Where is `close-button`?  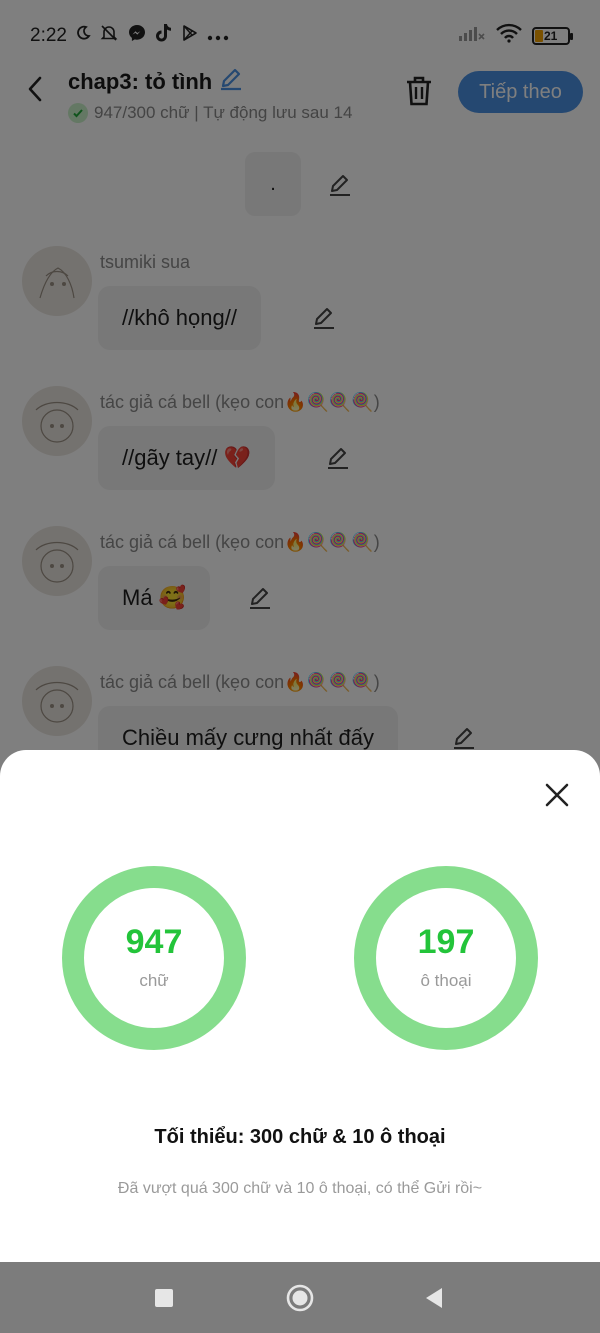
close-button is located at coordinates (557, 795).